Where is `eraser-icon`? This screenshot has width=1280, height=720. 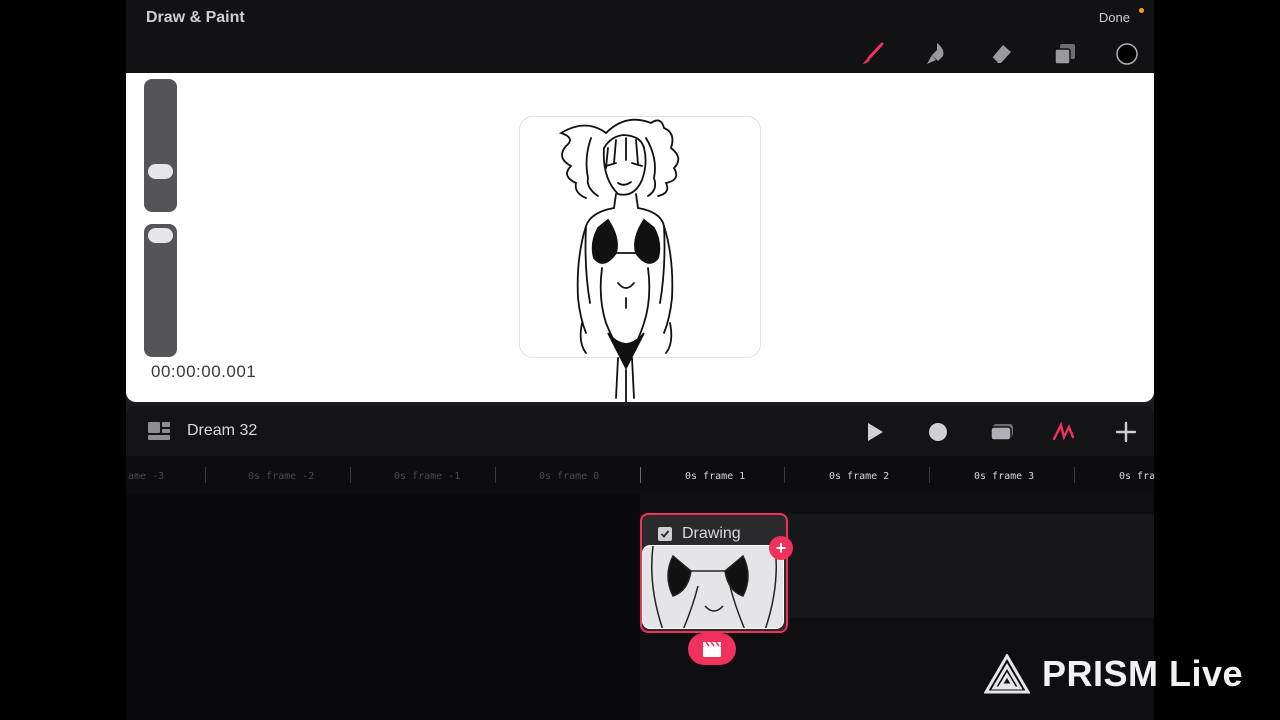
eraser-icon is located at coordinates (1001, 54).